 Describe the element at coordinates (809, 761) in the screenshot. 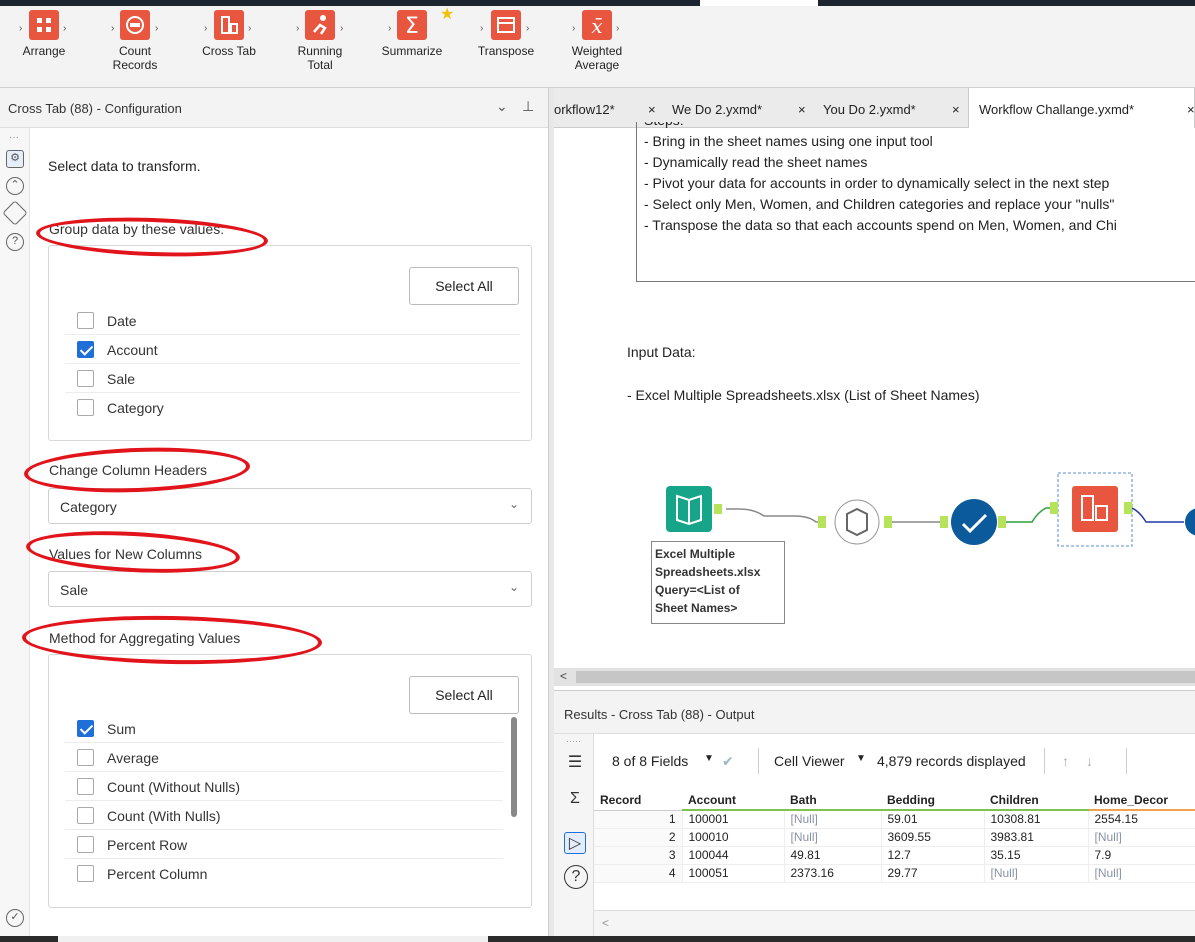

I see `cell-viewer-toggle: Cell Viewer` at that location.